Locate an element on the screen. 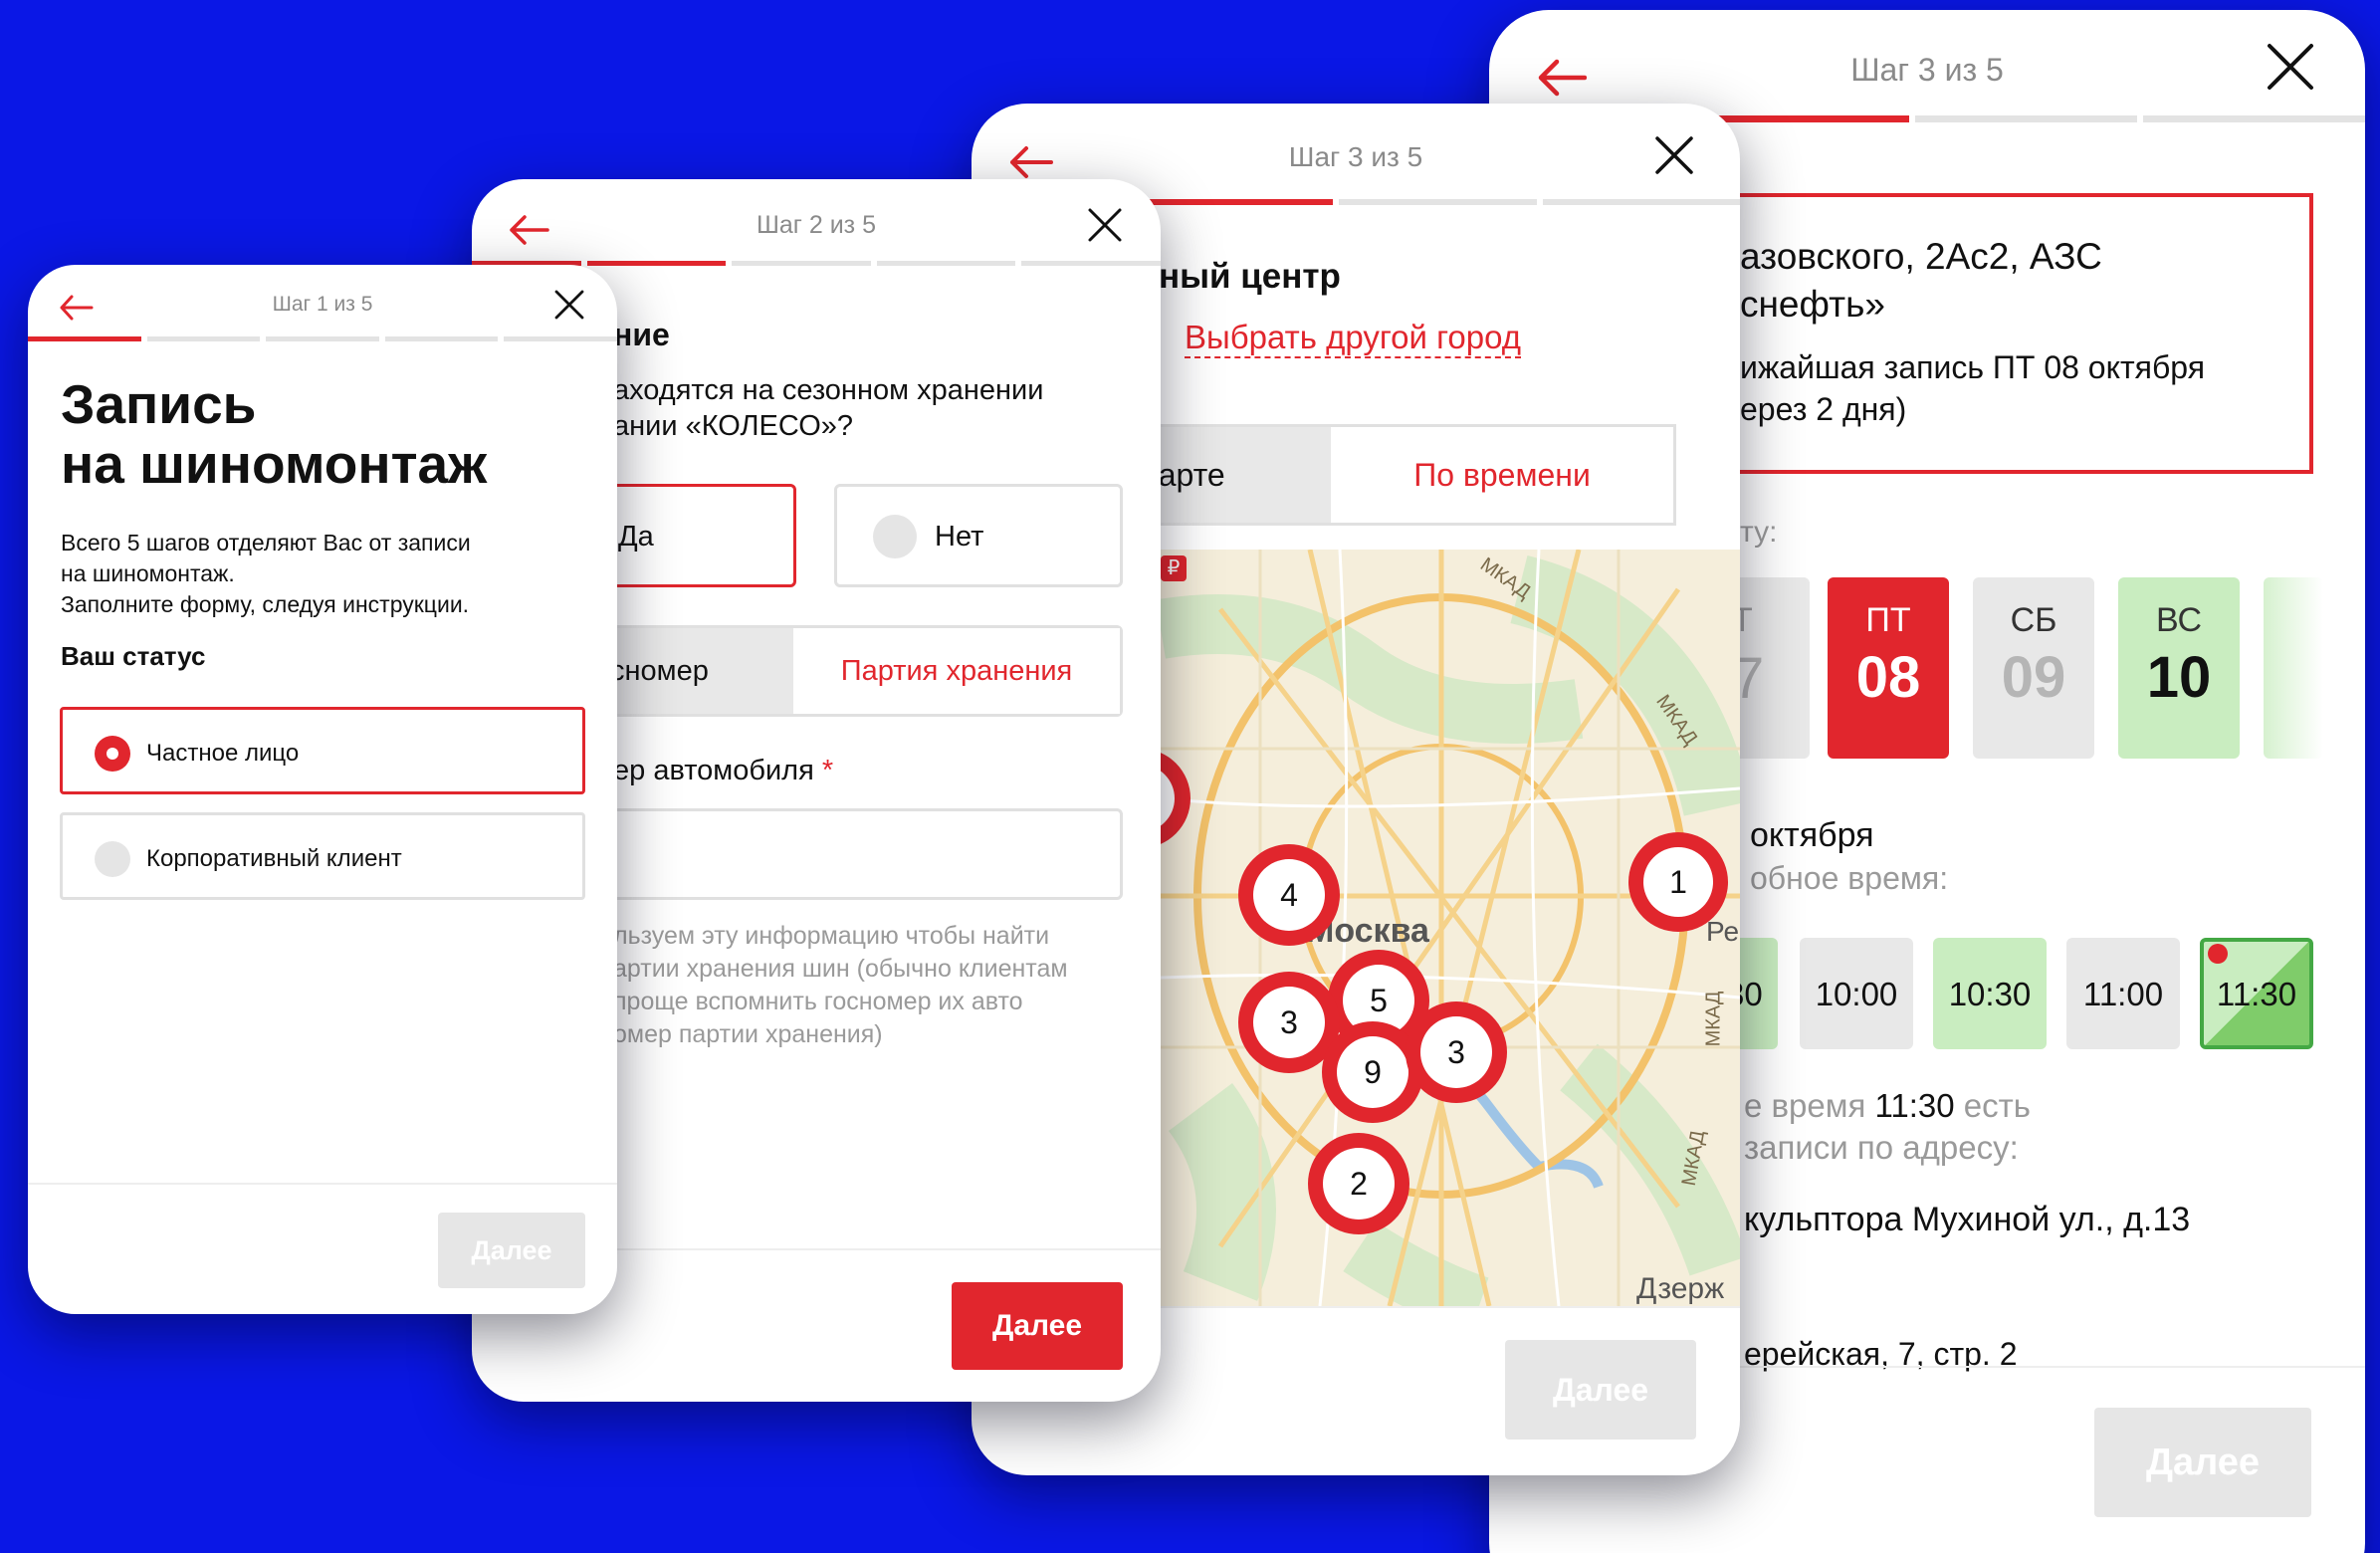 The width and height of the screenshot is (2380, 1553). time-label: обное время: is located at coordinates (1849, 878).